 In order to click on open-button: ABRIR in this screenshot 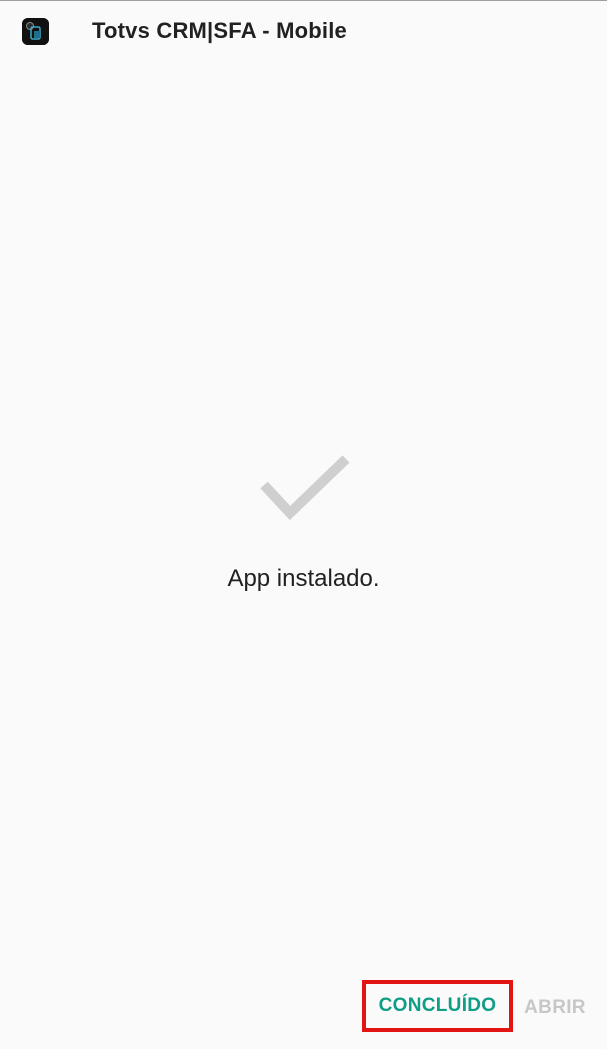, I will do `click(555, 1008)`.